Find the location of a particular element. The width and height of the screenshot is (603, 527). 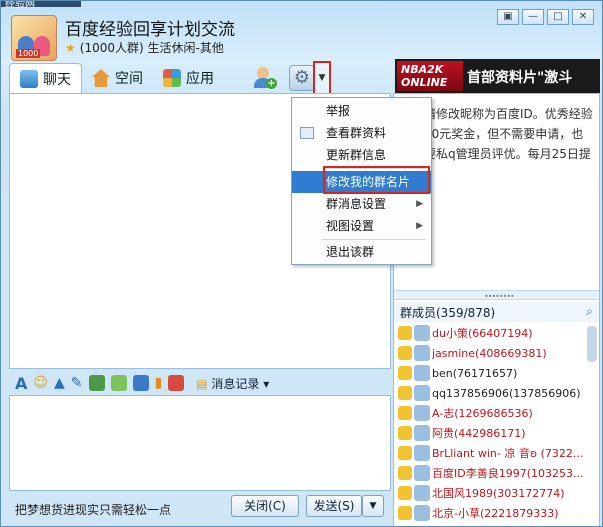

member-list-header: 群成员(359/878) ⌕ is located at coordinates (496, 312).